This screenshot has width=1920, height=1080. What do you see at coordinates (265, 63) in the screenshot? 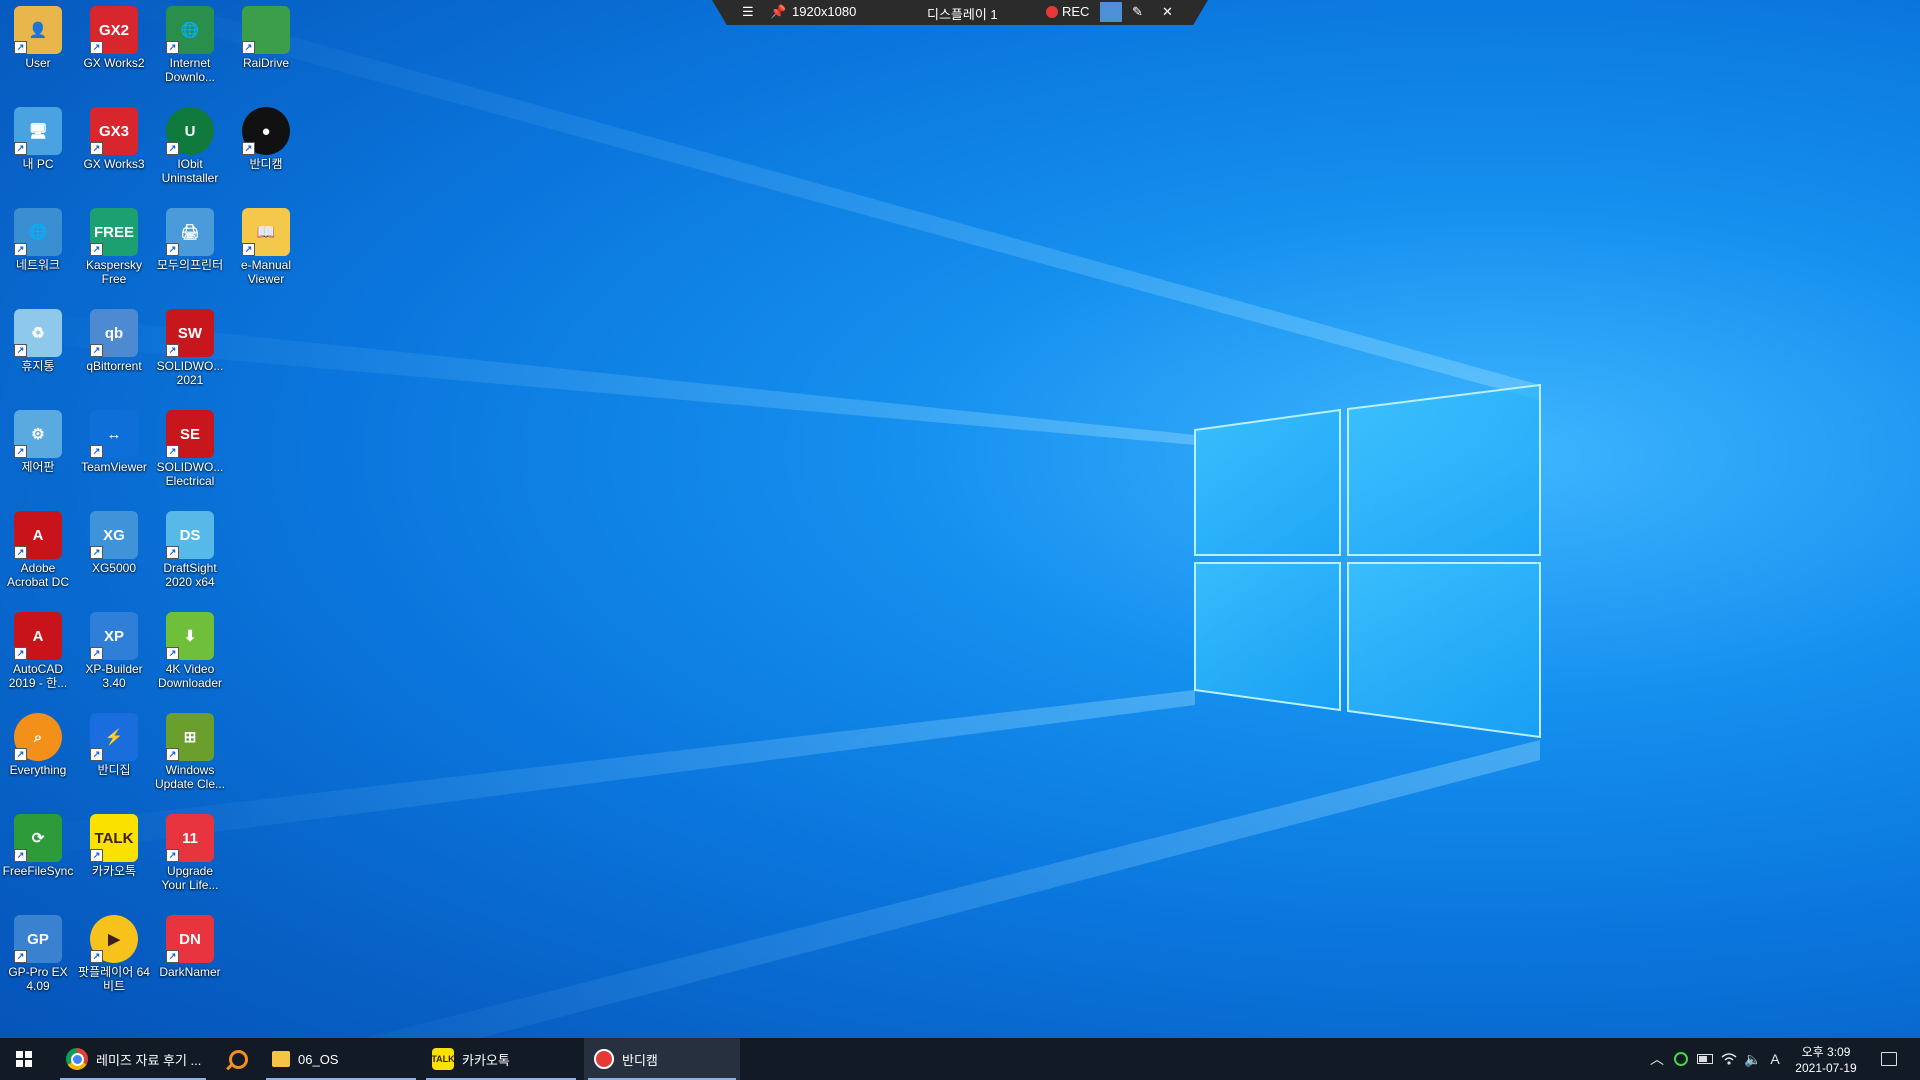
I see `desktop-icon-label: RaiDrive` at bounding box center [265, 63].